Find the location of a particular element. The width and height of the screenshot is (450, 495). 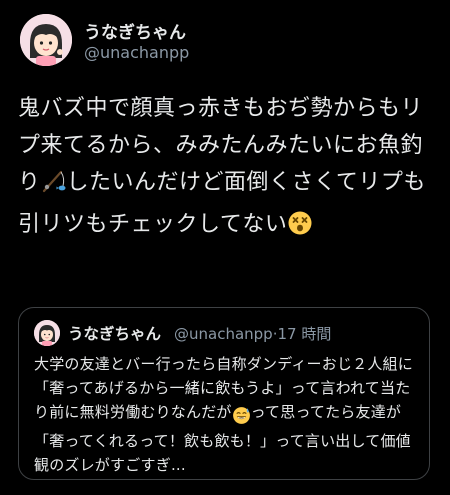

quote-timestamp: 17 時間 is located at coordinates (304, 334).